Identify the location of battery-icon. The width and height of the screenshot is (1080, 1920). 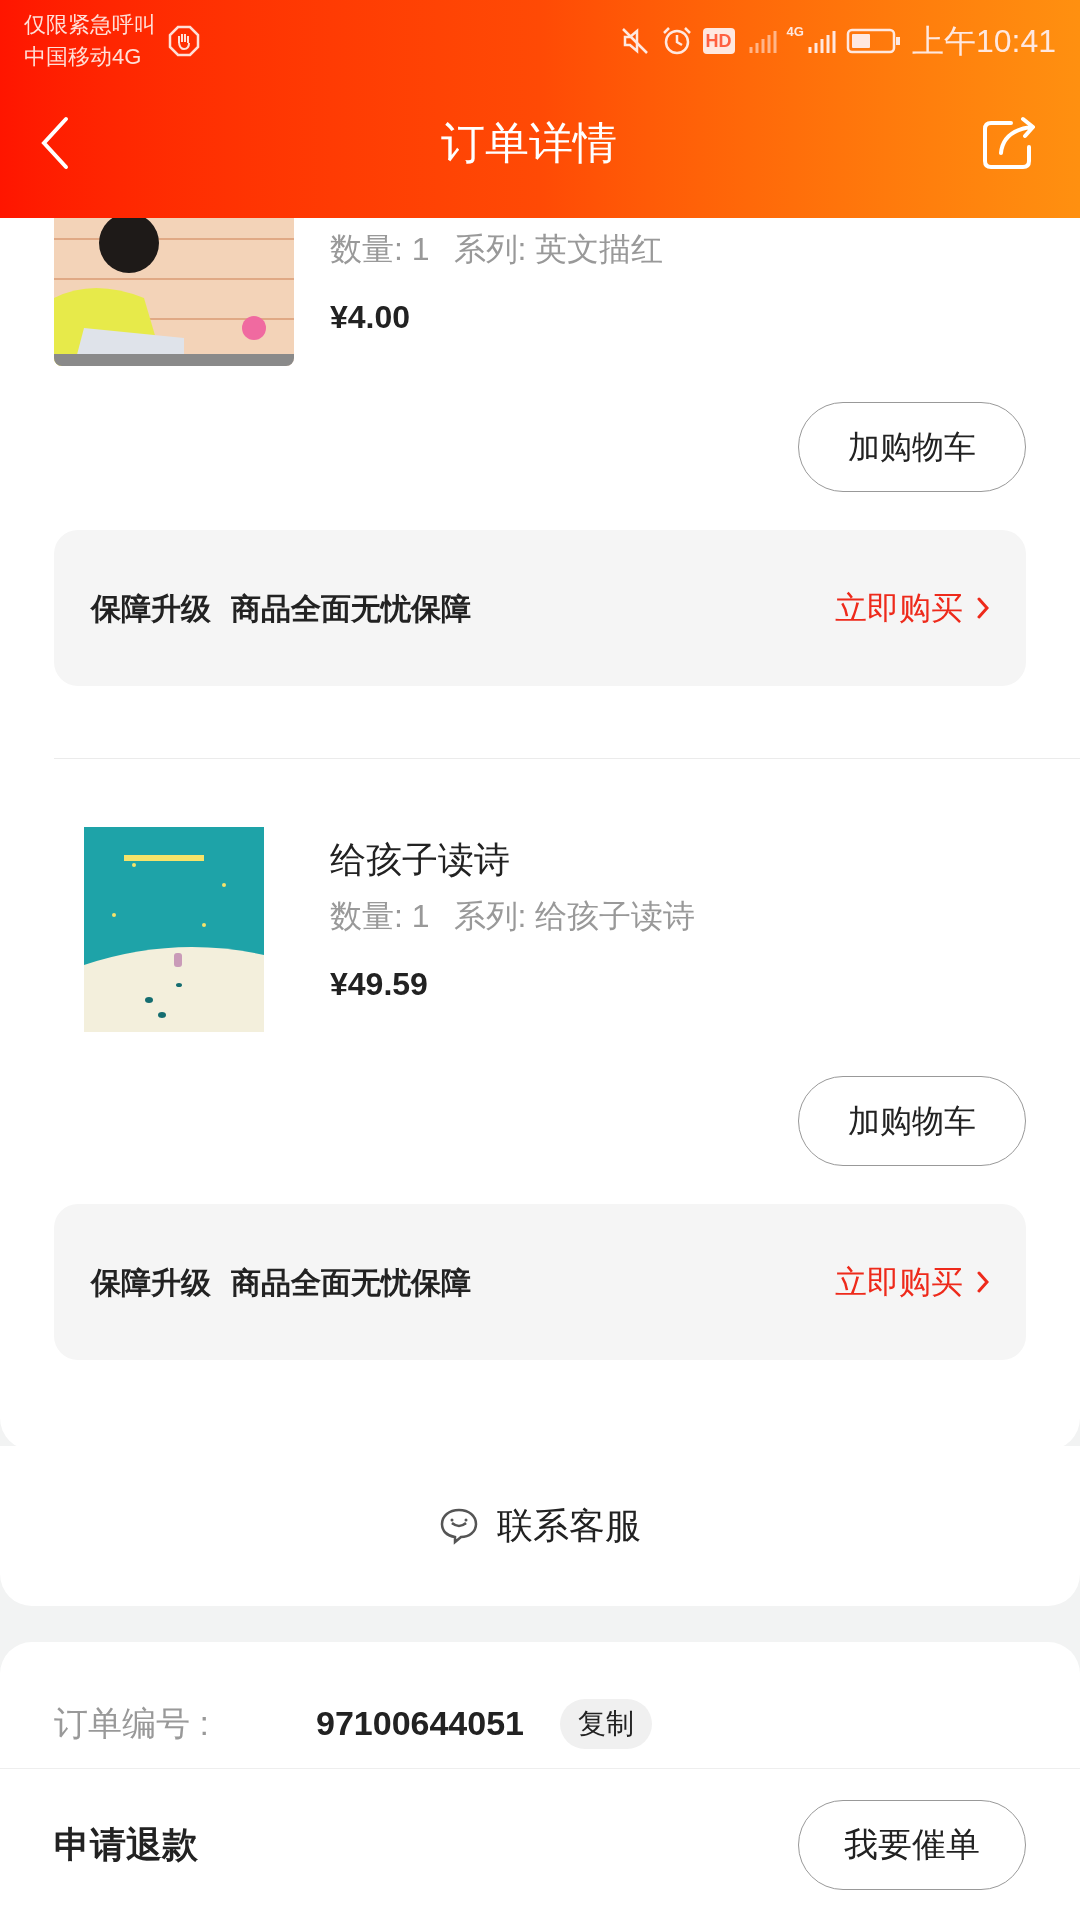
(873, 41).